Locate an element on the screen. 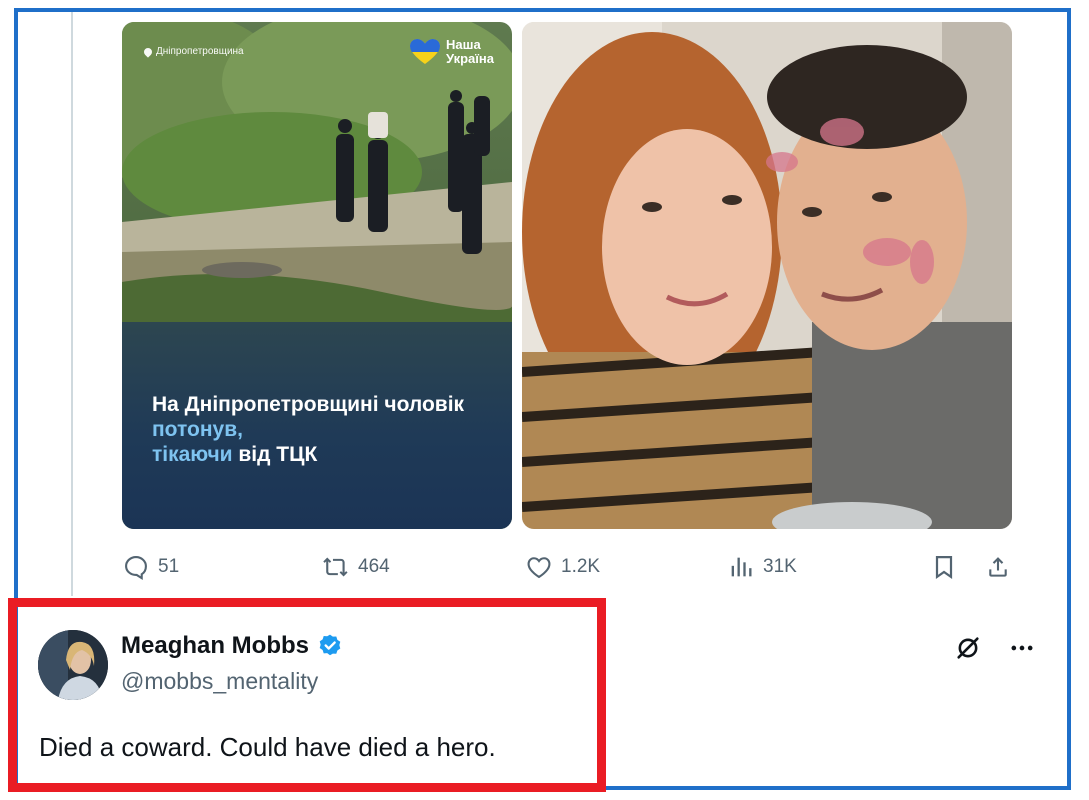 This screenshot has height=800, width=1089. views-action: 31K is located at coordinates (762, 567).